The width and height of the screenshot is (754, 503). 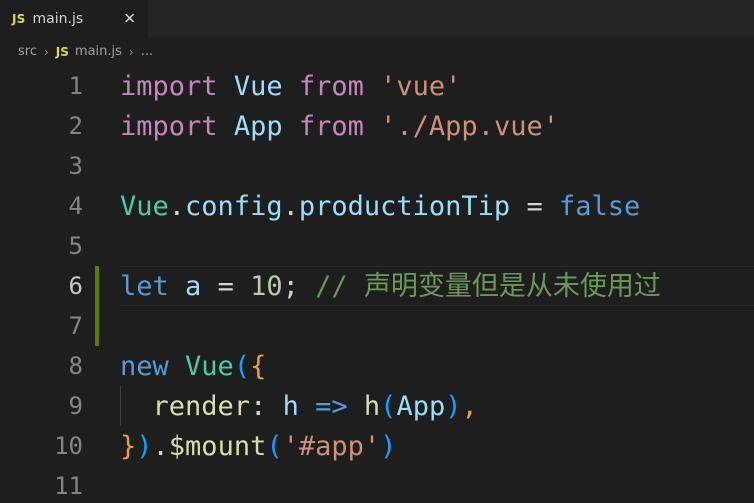 What do you see at coordinates (290, 86) in the screenshot?
I see `code-text: import Vue from 'vue'` at bounding box center [290, 86].